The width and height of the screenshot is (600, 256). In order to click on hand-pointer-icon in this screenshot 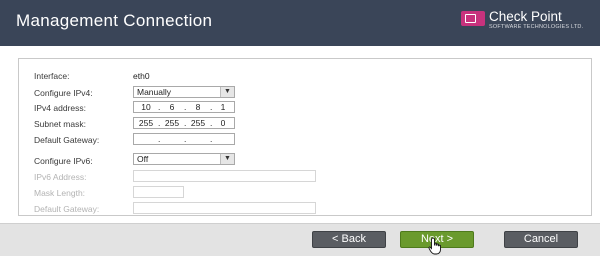, I will do `click(434, 246)`.